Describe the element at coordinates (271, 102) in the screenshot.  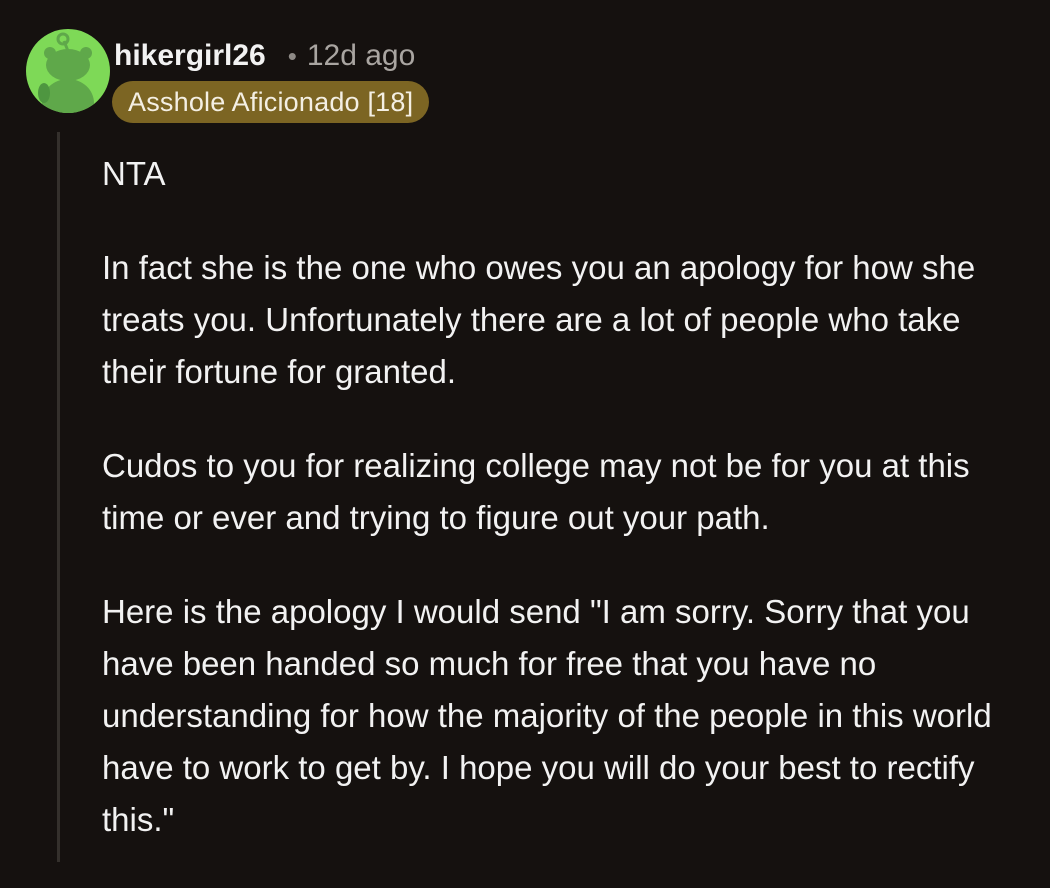
I see `user-flair-badge: Asshole Aficionado [18]` at that location.